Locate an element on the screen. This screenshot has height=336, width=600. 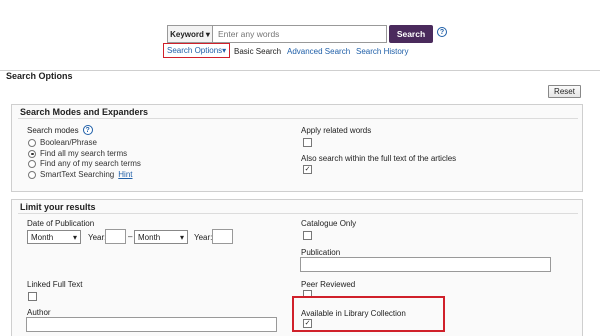
search-history-link: Search History is located at coordinates (382, 51).